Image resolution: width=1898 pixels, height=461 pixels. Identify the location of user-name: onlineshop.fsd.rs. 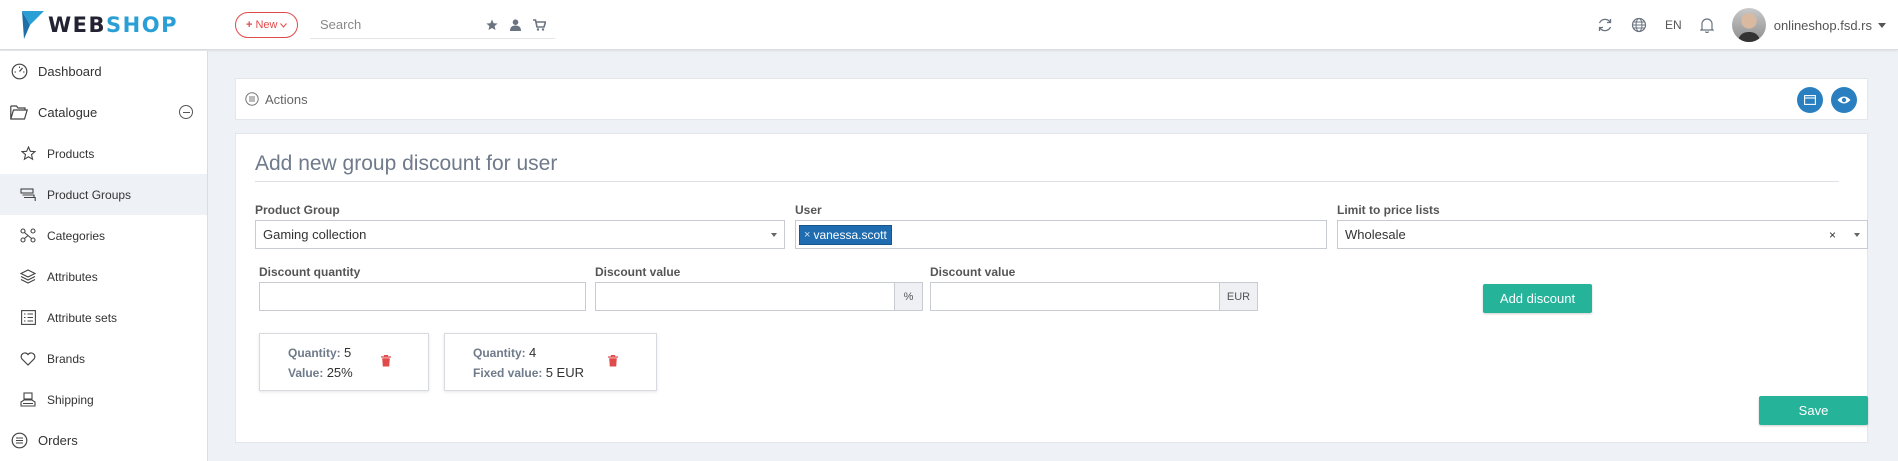
(1822, 25).